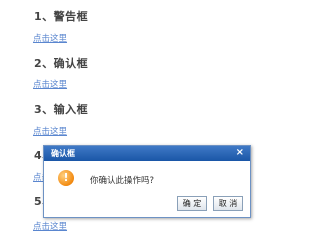 This screenshot has height=246, width=320. I want to click on dialog-title: 确认框, so click(63, 153).